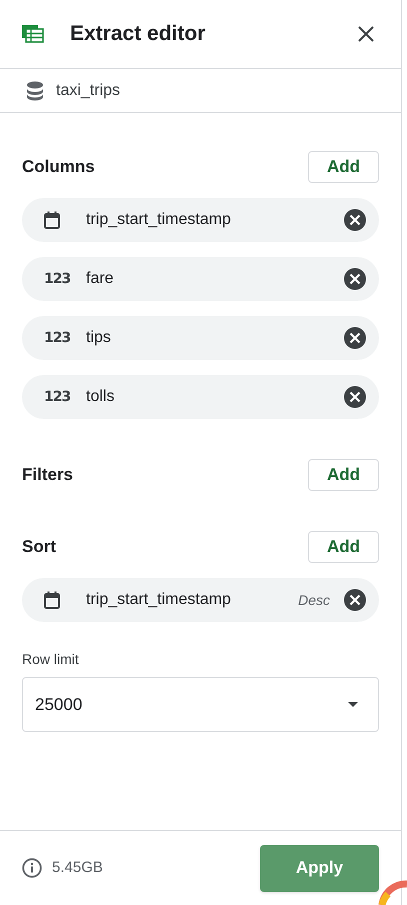 This screenshot has width=407, height=905. I want to click on field-name: tips, so click(98, 338).